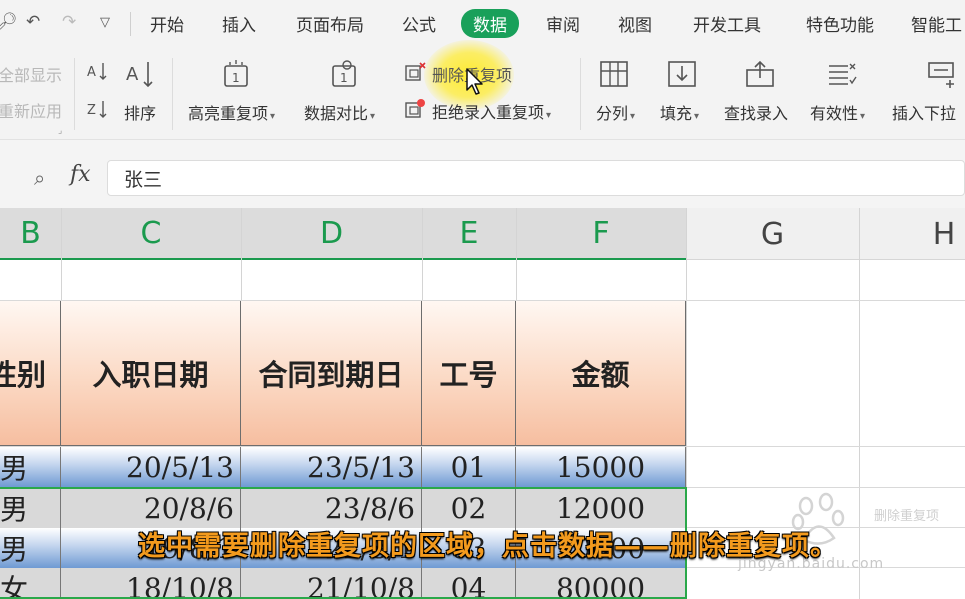 Image resolution: width=965 pixels, height=599 pixels. I want to click on tab-insert: 插入, so click(239, 23).